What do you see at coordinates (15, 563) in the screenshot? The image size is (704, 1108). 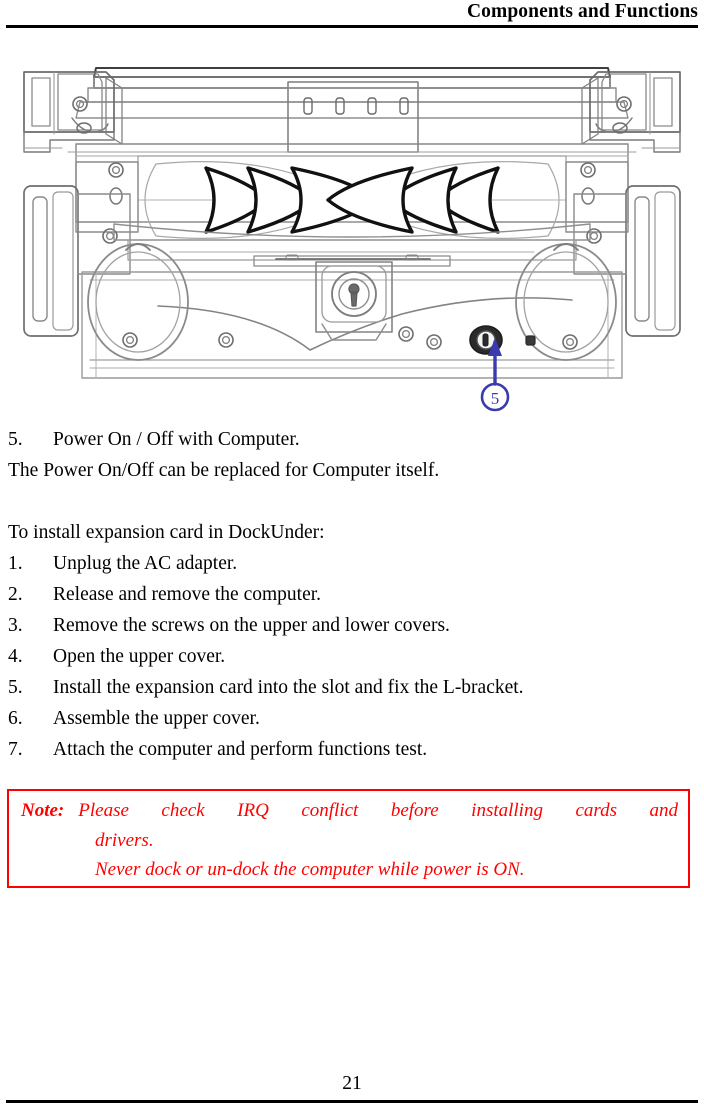 I see `step-1-number: 1.` at bounding box center [15, 563].